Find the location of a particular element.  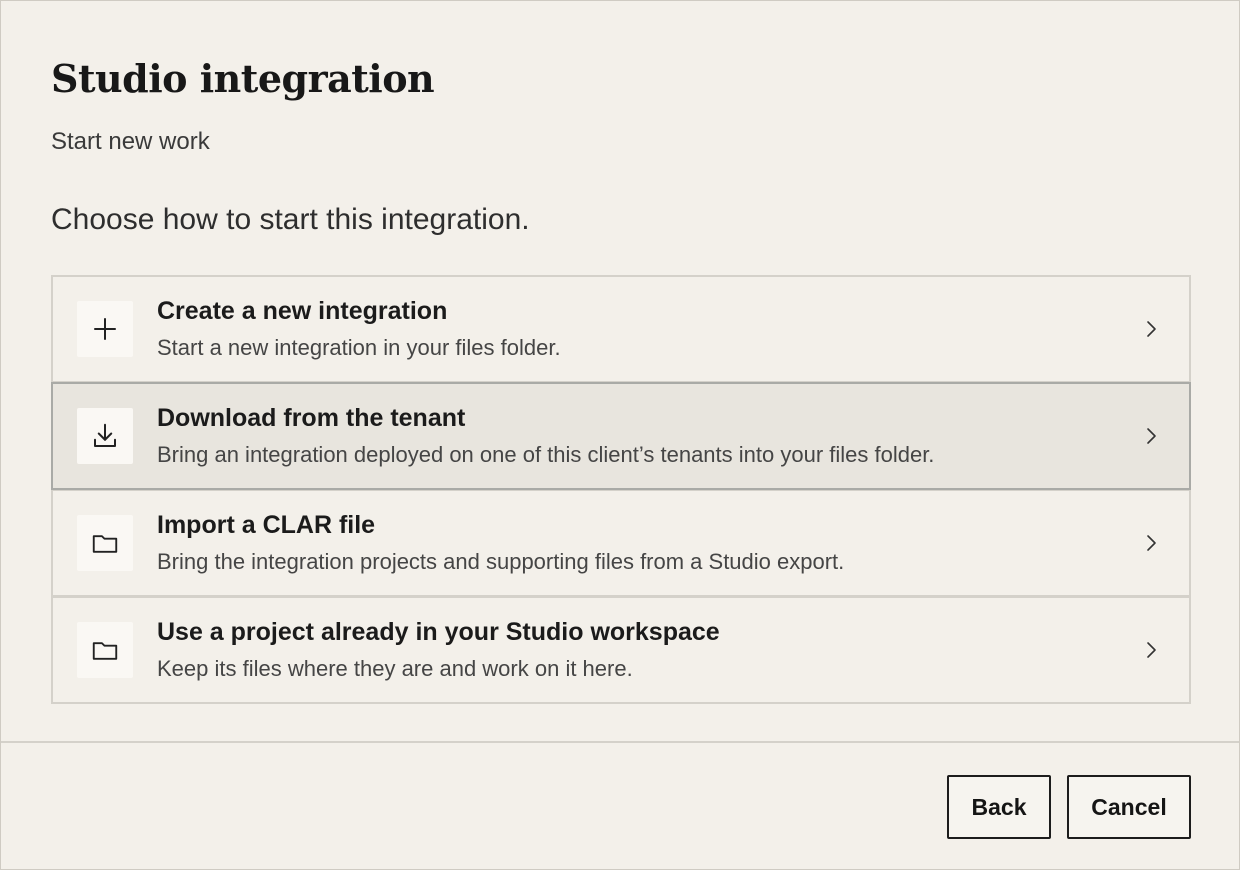

download-icon is located at coordinates (105, 436).